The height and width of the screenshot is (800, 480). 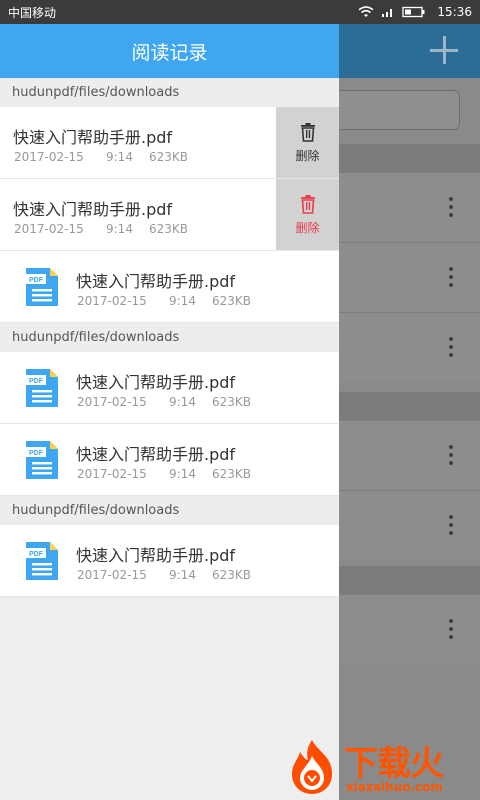 I want to click on status-bar: 中国移动 15:36, so click(x=240, y=12).